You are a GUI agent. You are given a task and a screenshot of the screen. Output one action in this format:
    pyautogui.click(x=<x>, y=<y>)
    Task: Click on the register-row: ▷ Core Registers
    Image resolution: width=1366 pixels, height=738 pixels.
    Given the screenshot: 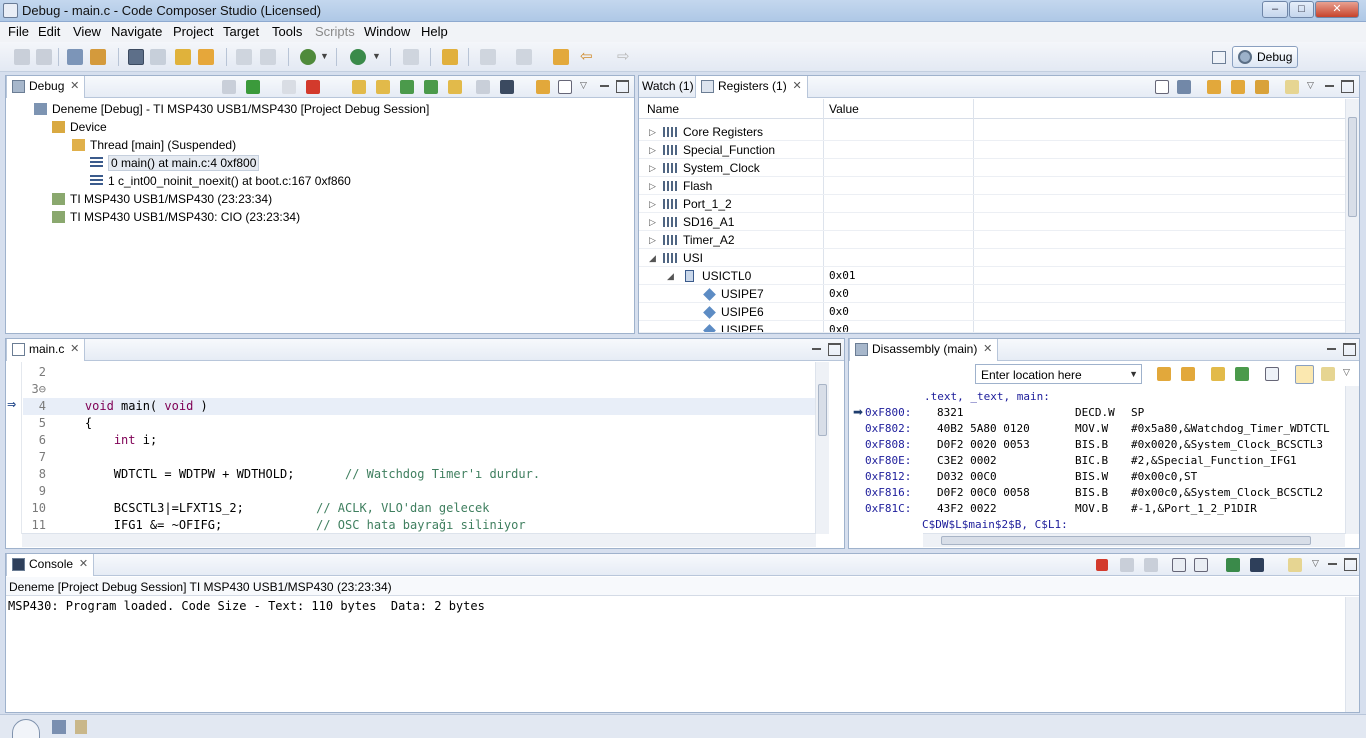 What is the action you would take?
    pyautogui.click(x=992, y=132)
    